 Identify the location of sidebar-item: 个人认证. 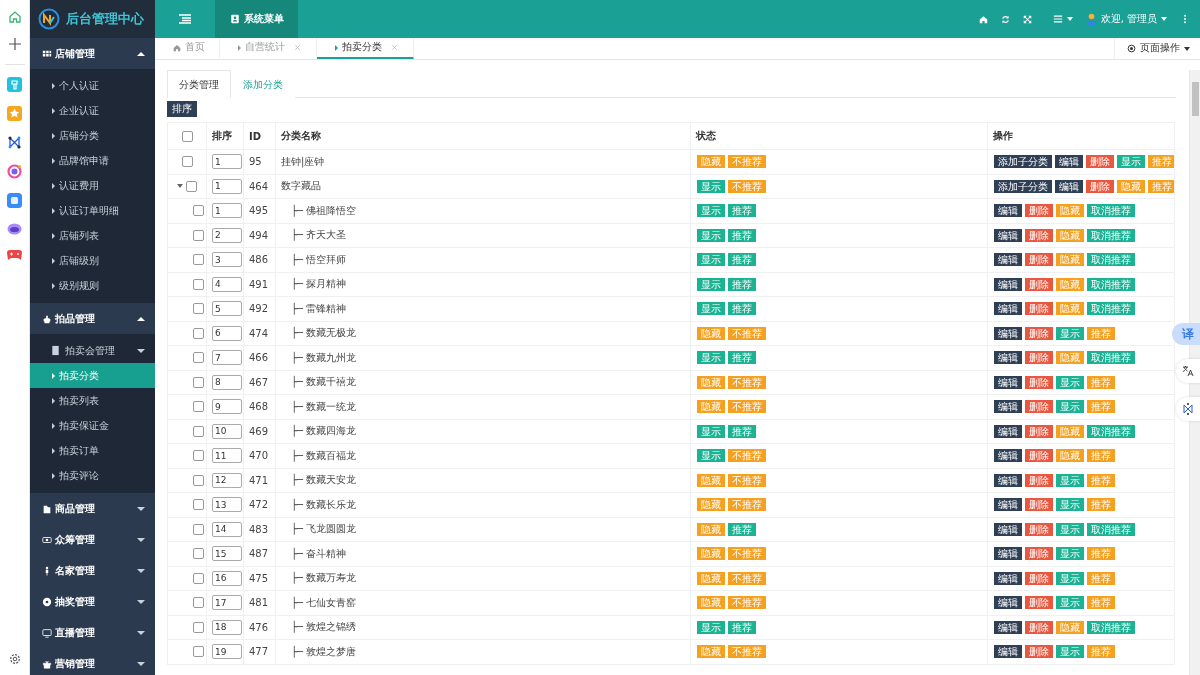
(92, 85).